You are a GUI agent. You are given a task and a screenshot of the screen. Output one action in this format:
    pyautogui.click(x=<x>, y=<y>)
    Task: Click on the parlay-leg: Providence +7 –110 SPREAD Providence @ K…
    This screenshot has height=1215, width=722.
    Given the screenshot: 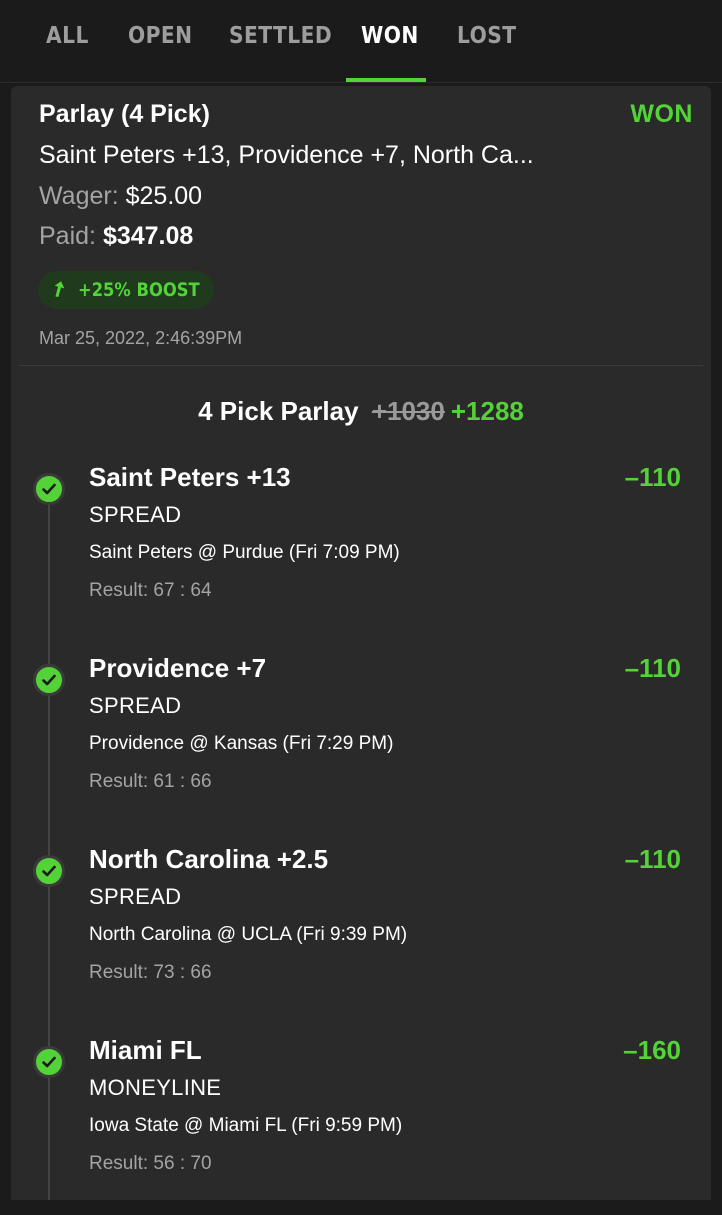 What is the action you would take?
    pyautogui.click(x=361, y=743)
    